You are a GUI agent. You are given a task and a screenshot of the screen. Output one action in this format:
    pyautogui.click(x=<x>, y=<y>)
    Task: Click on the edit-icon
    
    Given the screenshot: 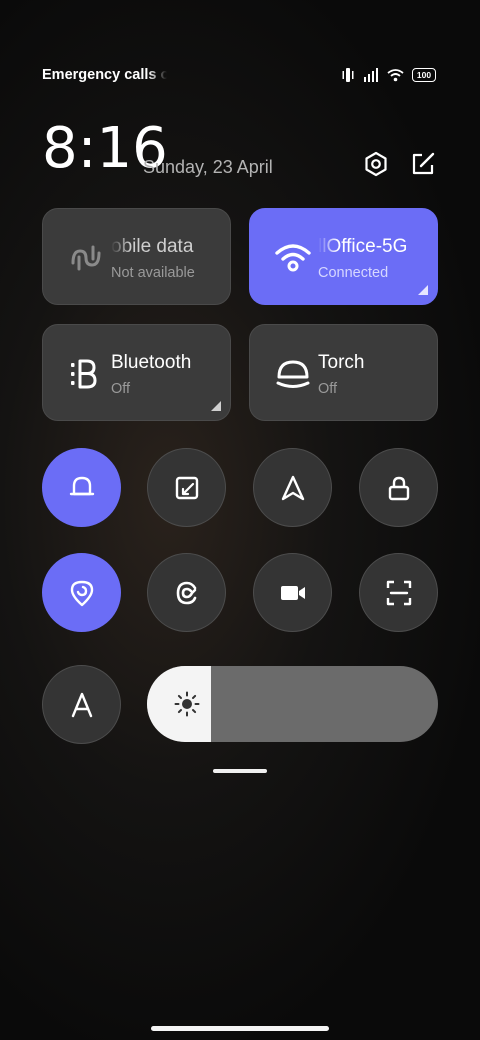 What is the action you would take?
    pyautogui.click(x=423, y=164)
    